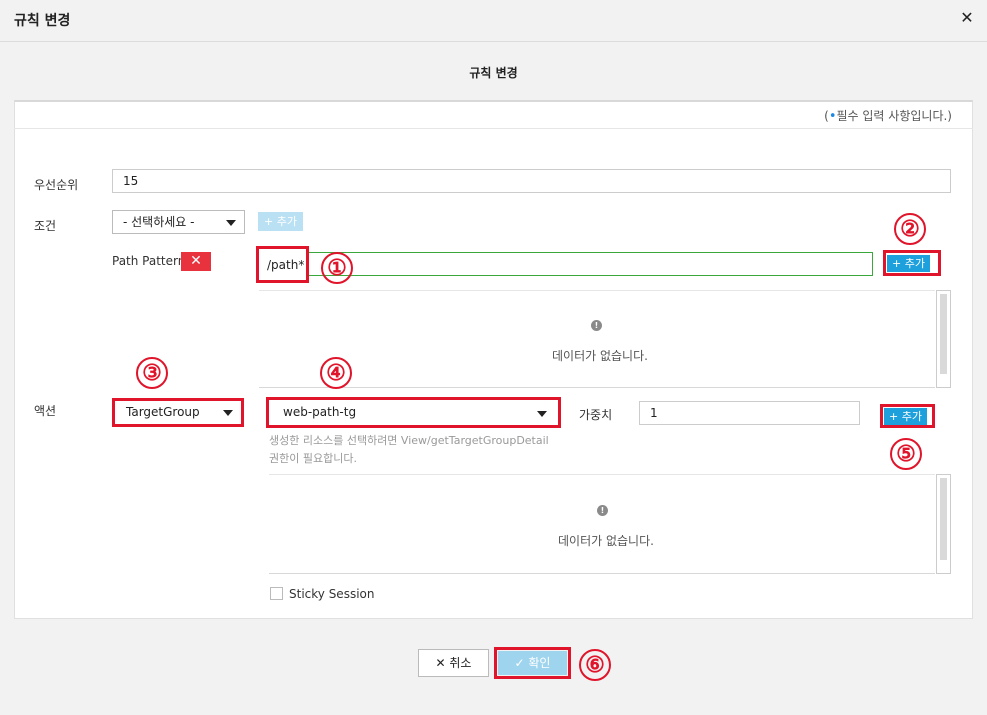 This screenshot has width=987, height=715. I want to click on dialog-title: 규칙 변경, so click(42, 21).